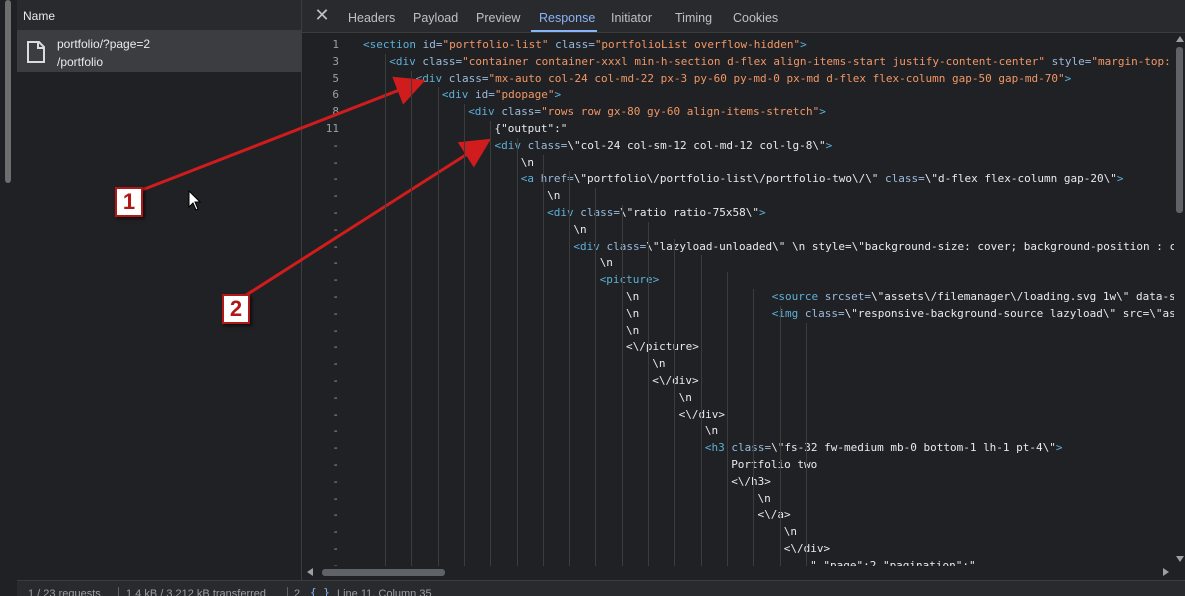 Image resolution: width=1185 pixels, height=596 pixels. What do you see at coordinates (332, 128) in the screenshot?
I see `line-number: 11` at bounding box center [332, 128].